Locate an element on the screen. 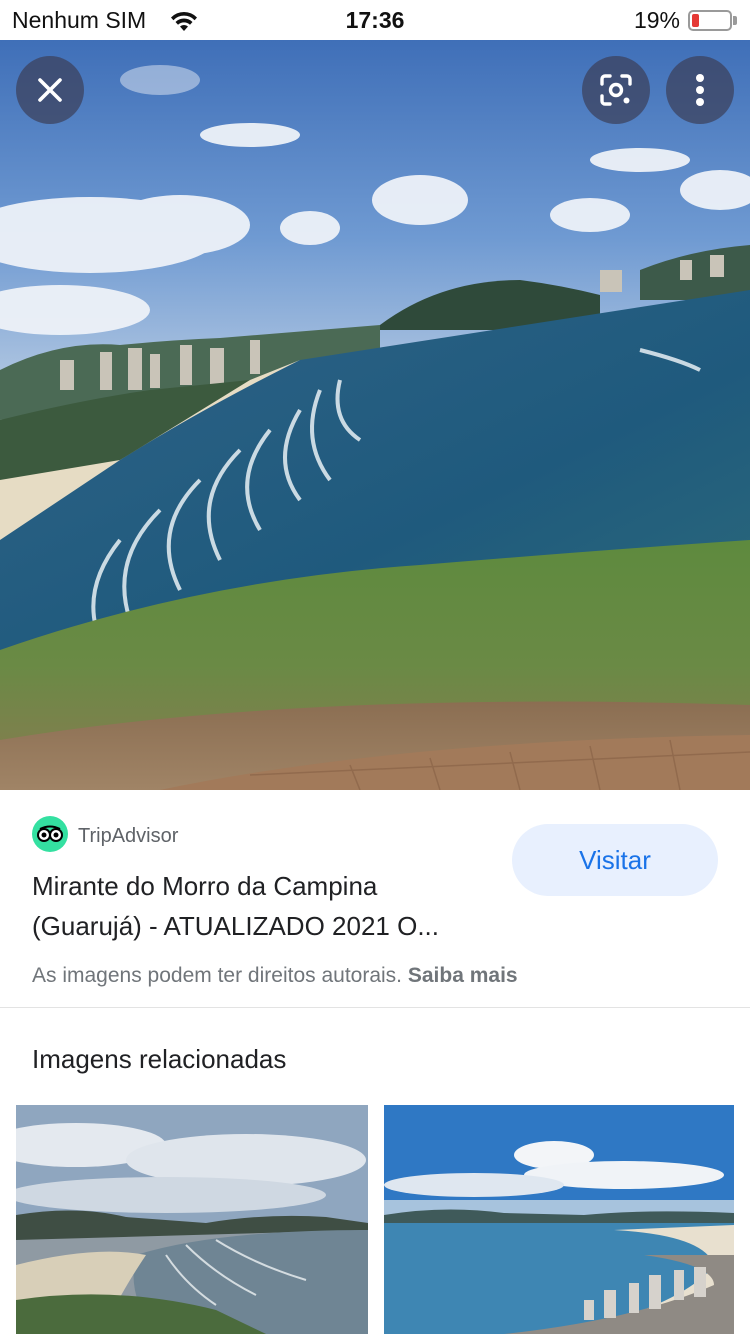  tripadvisor-owl-icon is located at coordinates (50, 834).